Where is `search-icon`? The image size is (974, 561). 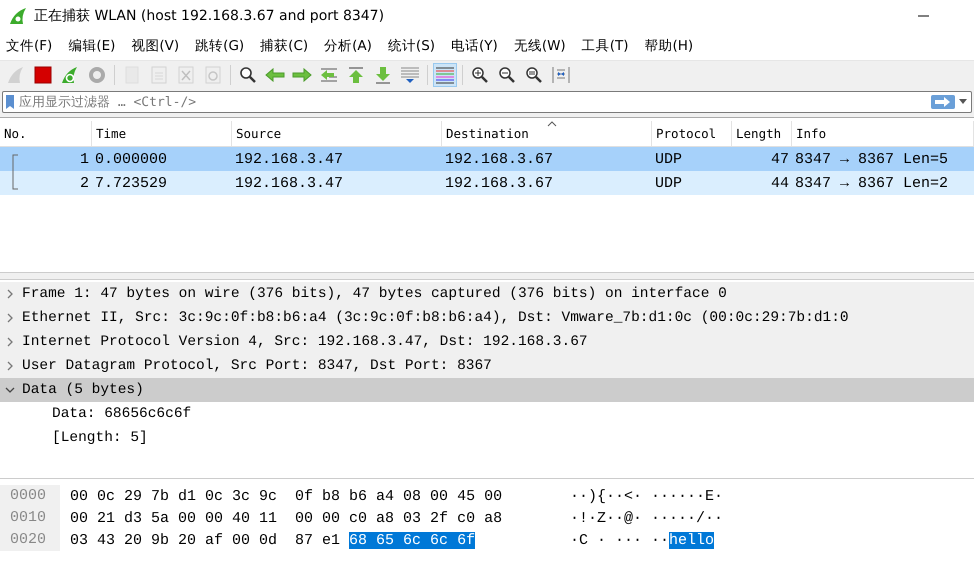 search-icon is located at coordinates (248, 75).